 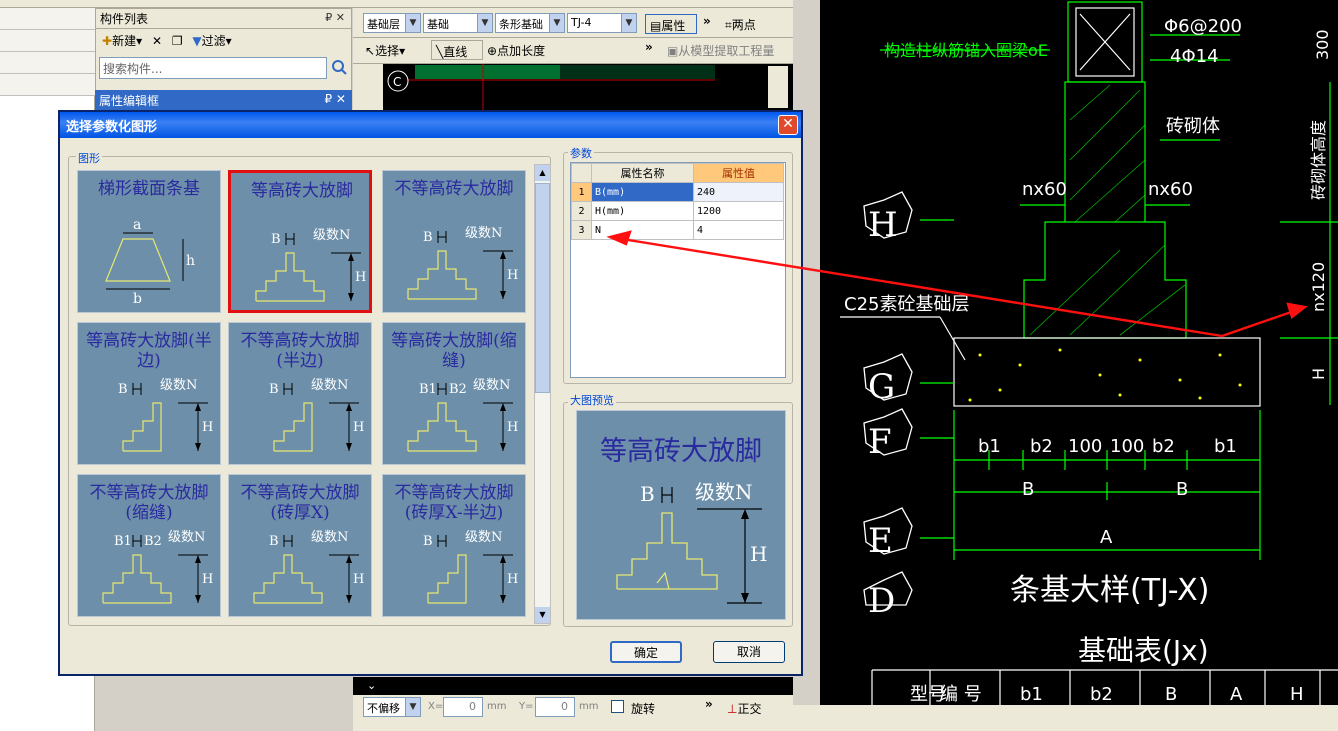 What do you see at coordinates (454, 393) in the screenshot?
I see `shape-tile: B1 B2 级数N H 等高砖大放脚(缩缝)` at bounding box center [454, 393].